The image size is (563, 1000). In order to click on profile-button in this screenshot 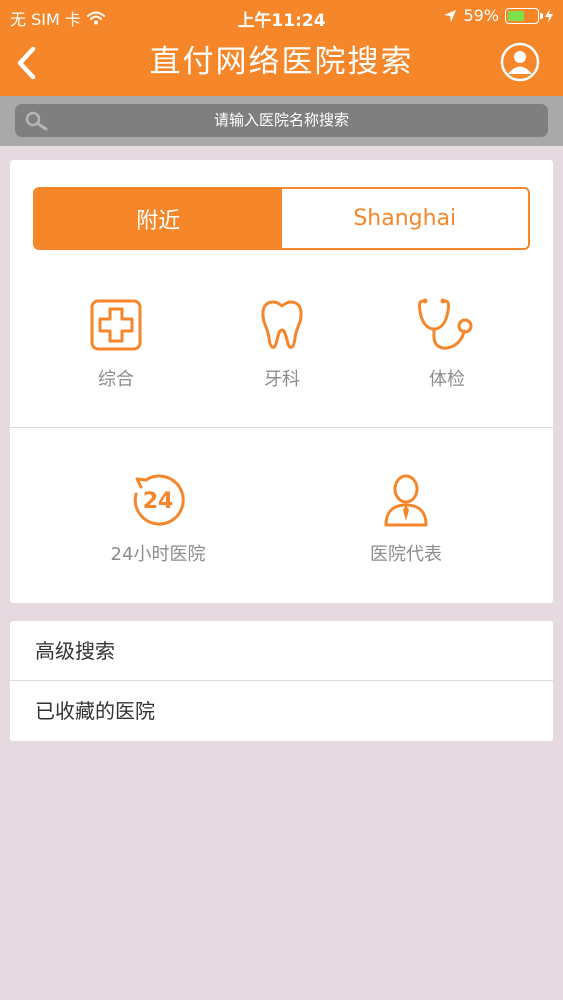, I will do `click(520, 62)`.